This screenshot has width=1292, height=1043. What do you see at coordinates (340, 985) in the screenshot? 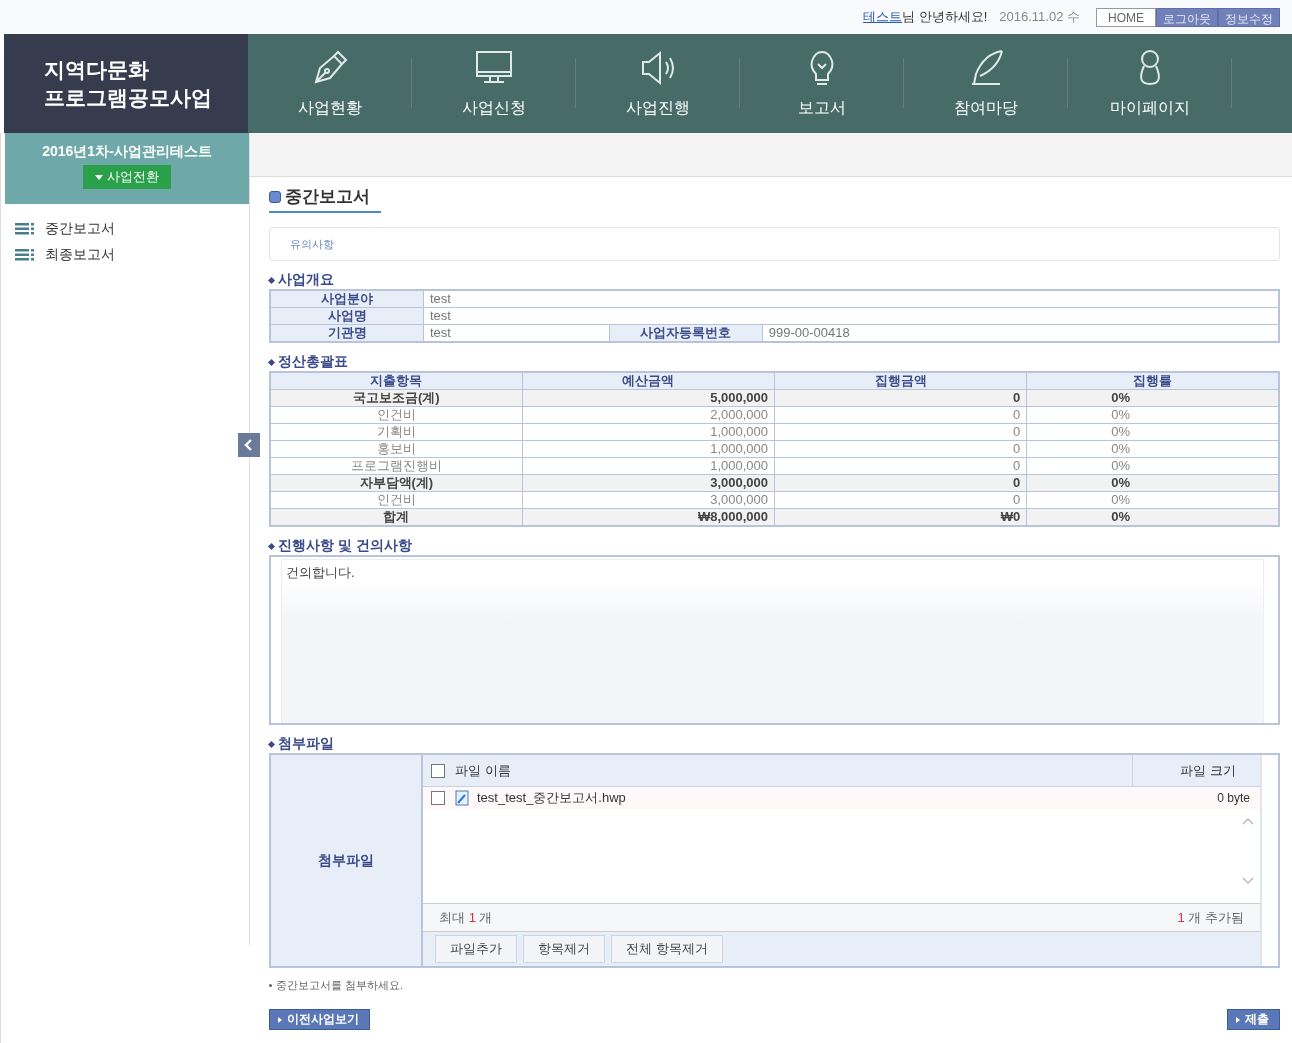
I see `footnote-text: 중간보고서를 첨부하세요.` at bounding box center [340, 985].